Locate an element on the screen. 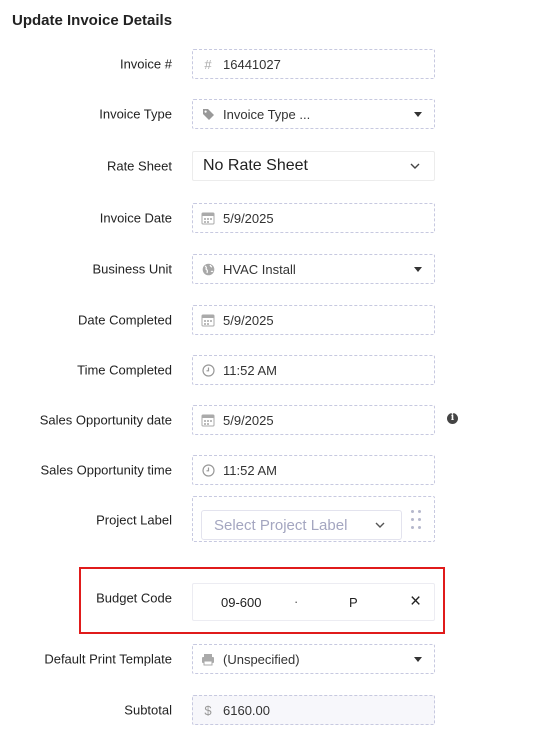 The image size is (538, 739). rate-sheet-row: Rate Sheet No Rate Sheet is located at coordinates (269, 166).